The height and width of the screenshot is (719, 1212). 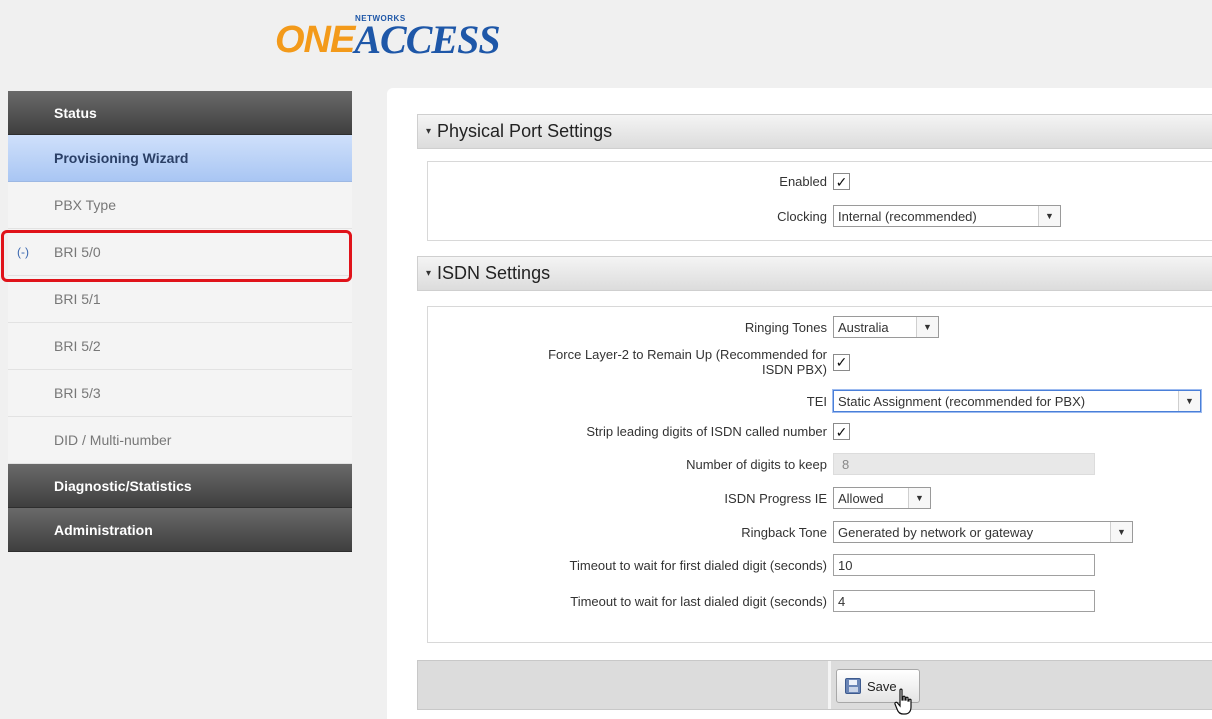 What do you see at coordinates (103, 529) in the screenshot?
I see `sidebar-item-label: Administration` at bounding box center [103, 529].